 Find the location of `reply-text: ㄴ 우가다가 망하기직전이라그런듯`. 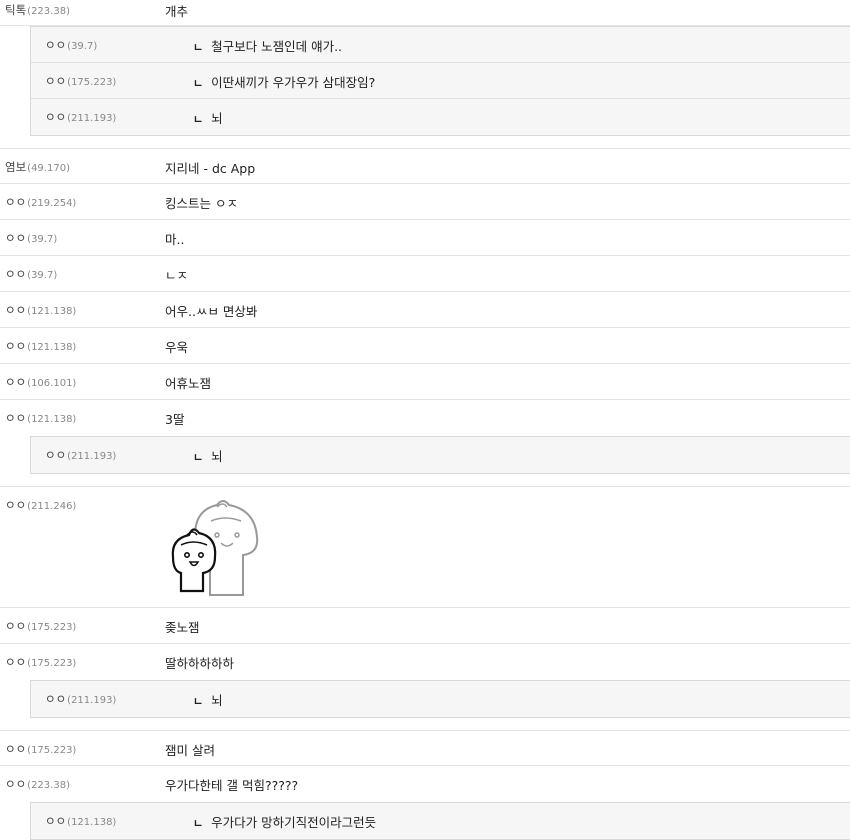

reply-text: ㄴ 우가다가 망하기직전이라그런듯 is located at coordinates (285, 822).